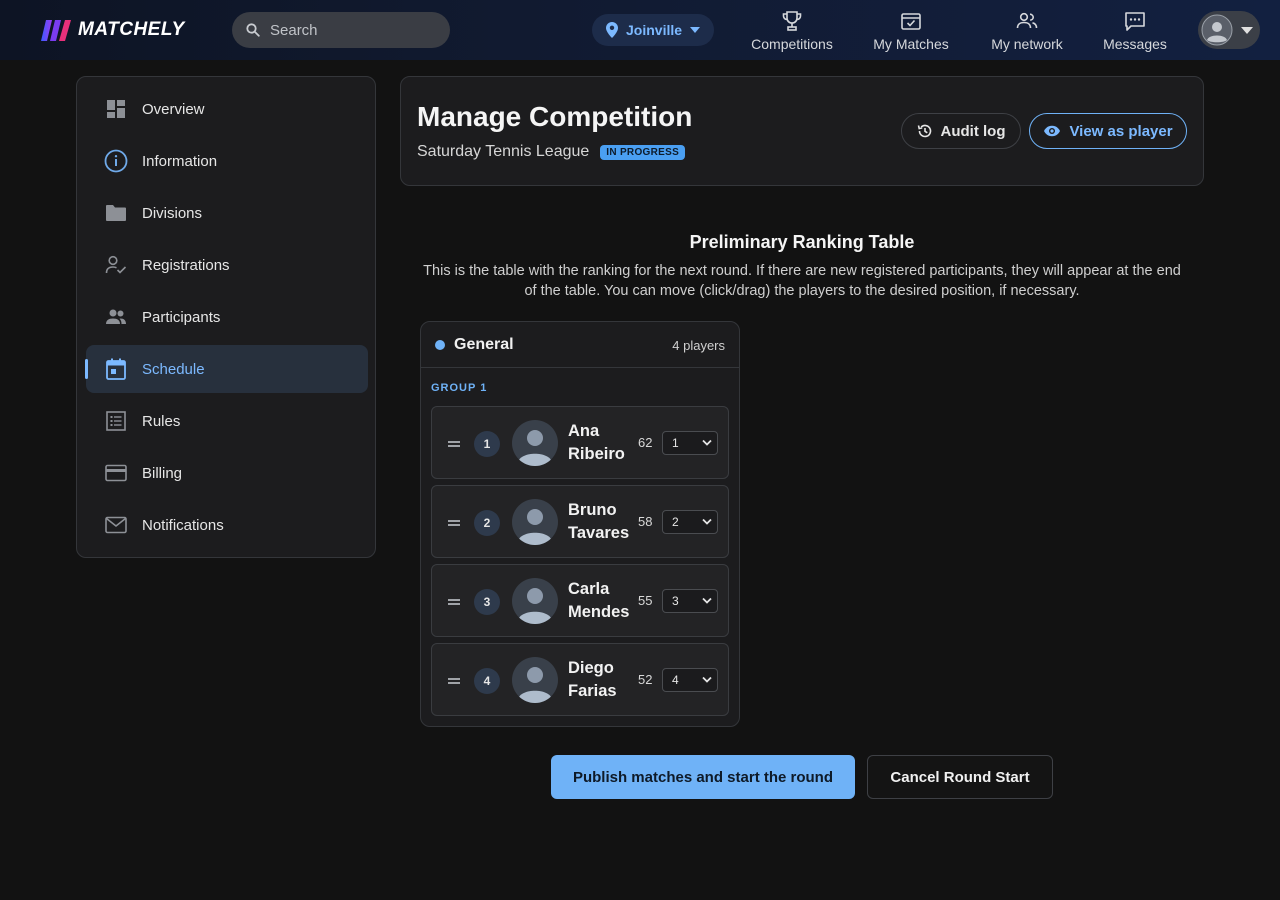 This screenshot has width=1280, height=900. I want to click on player-name: Ana Ribeiro, so click(603, 443).